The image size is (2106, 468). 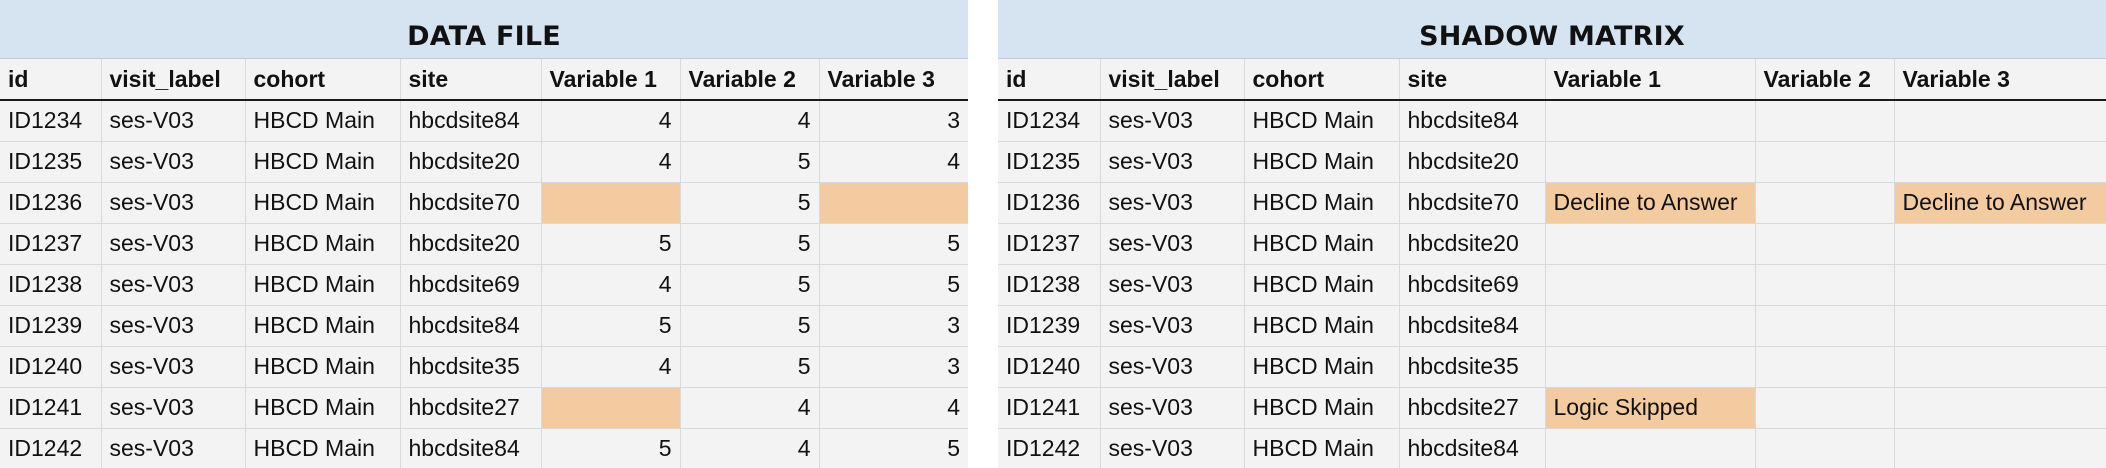 What do you see at coordinates (51, 244) in the screenshot?
I see `data-file-cell: ID1237` at bounding box center [51, 244].